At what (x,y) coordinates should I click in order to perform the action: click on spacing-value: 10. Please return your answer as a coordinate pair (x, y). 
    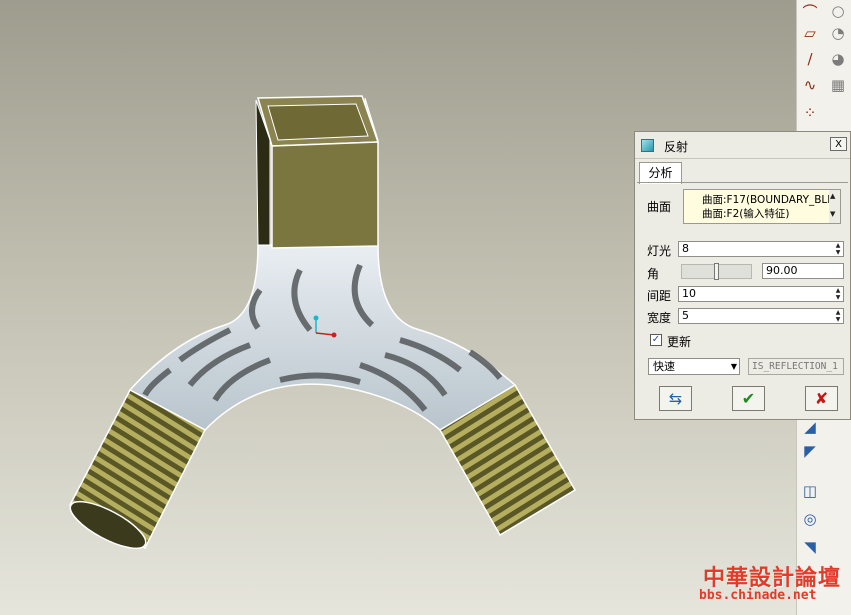
    Looking at the image, I should click on (689, 293).